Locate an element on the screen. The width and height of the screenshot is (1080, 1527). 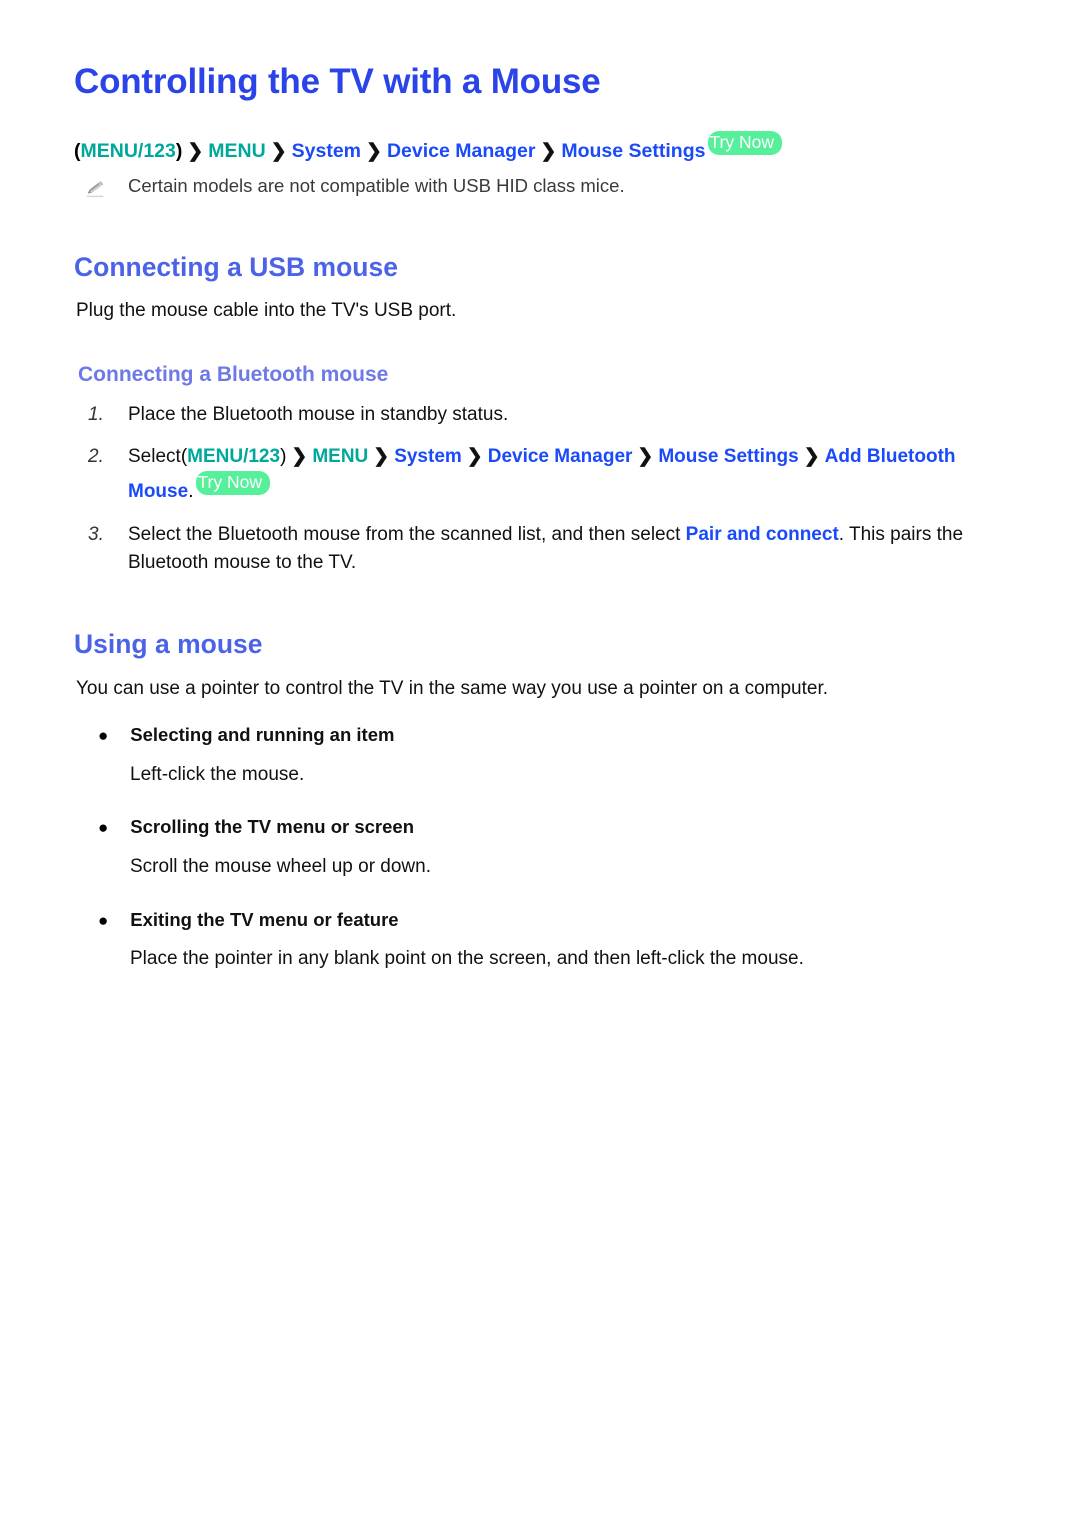
step-number: 2. is located at coordinates (96, 457).